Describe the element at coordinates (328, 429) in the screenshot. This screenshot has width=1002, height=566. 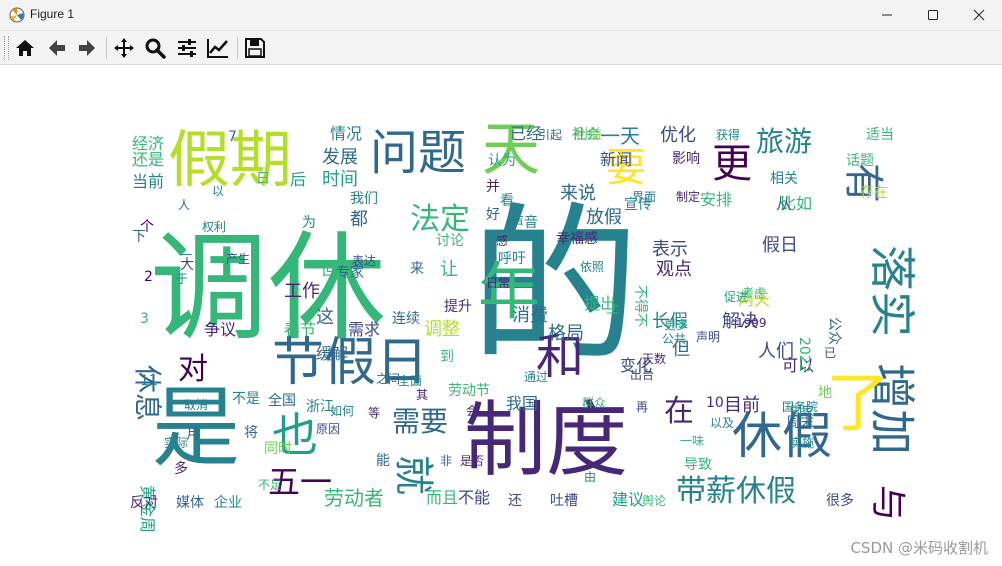
I see `cloud-word: 原因` at that location.